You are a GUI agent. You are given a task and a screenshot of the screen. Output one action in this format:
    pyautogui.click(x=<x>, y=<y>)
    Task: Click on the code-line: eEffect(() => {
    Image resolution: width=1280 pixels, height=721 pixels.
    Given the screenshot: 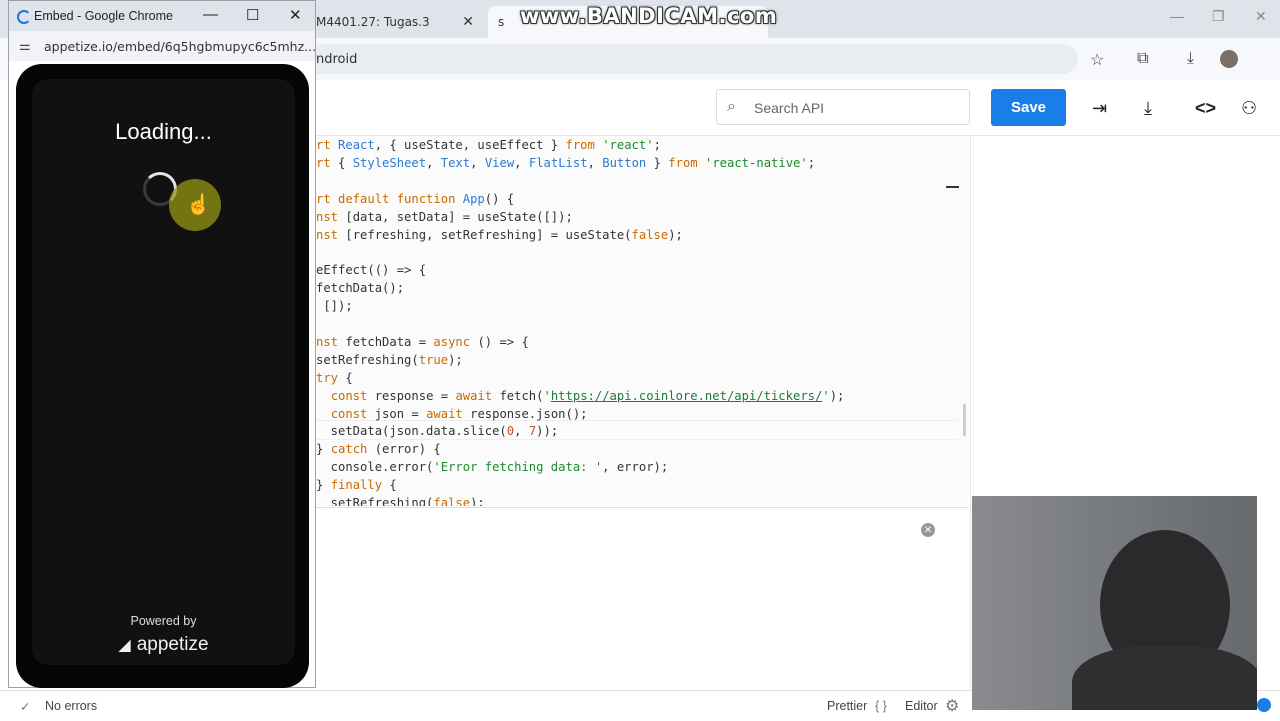 What is the action you would take?
    pyautogui.click(x=371, y=270)
    